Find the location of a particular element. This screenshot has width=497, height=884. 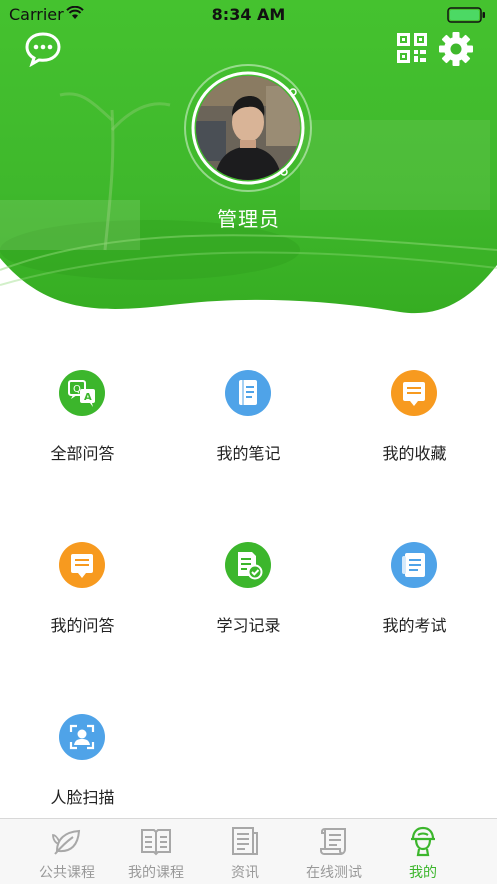

face-scan-icon is located at coordinates (82, 737).